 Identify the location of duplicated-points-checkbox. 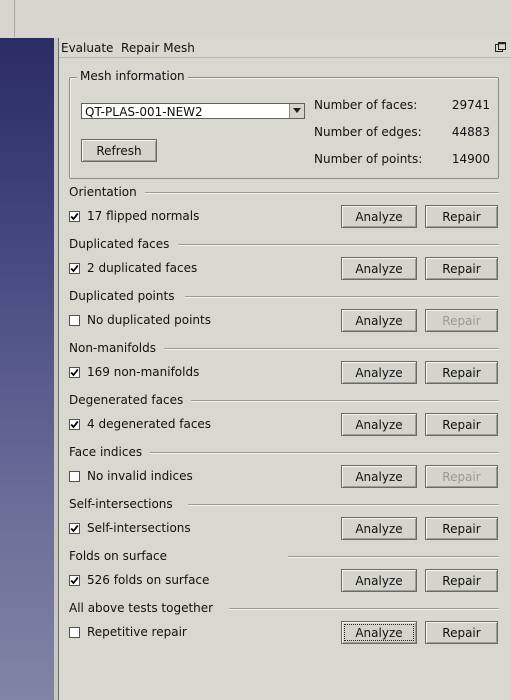
(74, 320).